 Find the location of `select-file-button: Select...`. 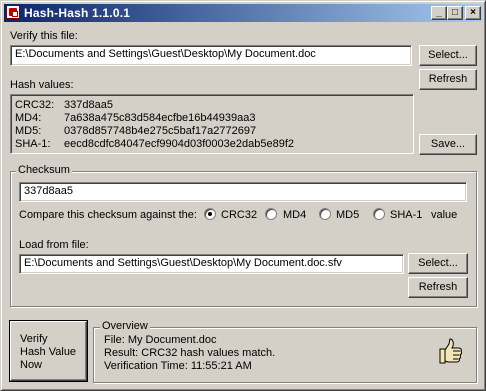

select-file-button: Select... is located at coordinates (448, 55).